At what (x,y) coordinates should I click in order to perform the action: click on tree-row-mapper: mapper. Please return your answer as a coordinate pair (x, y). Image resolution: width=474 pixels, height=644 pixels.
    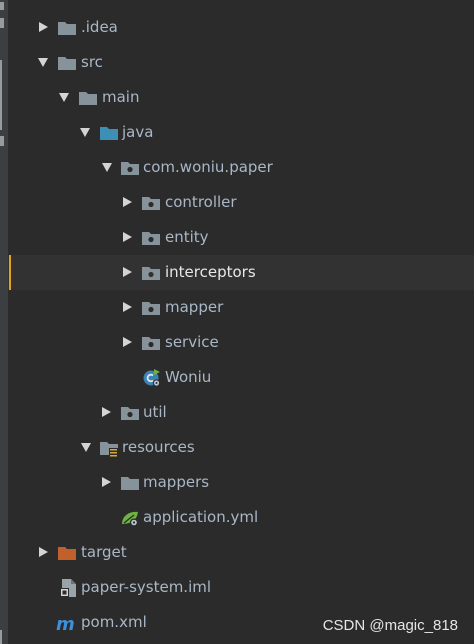
    Looking at the image, I should click on (241, 307).